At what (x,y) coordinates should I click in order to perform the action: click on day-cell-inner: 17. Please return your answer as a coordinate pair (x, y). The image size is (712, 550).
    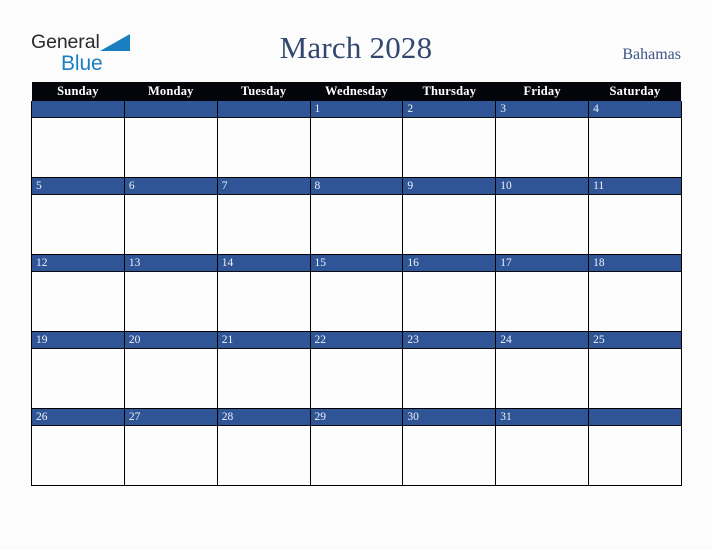
    Looking at the image, I should click on (542, 293).